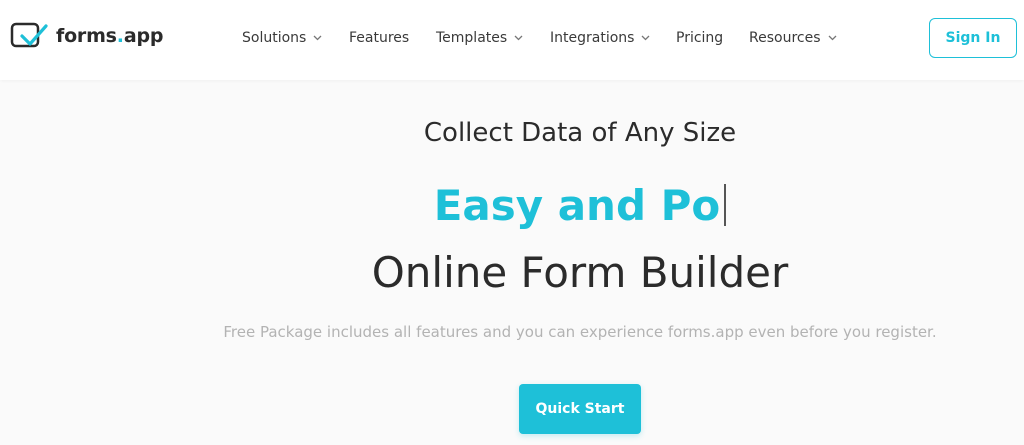  What do you see at coordinates (973, 38) in the screenshot?
I see `sign-in-button: Sign In` at bounding box center [973, 38].